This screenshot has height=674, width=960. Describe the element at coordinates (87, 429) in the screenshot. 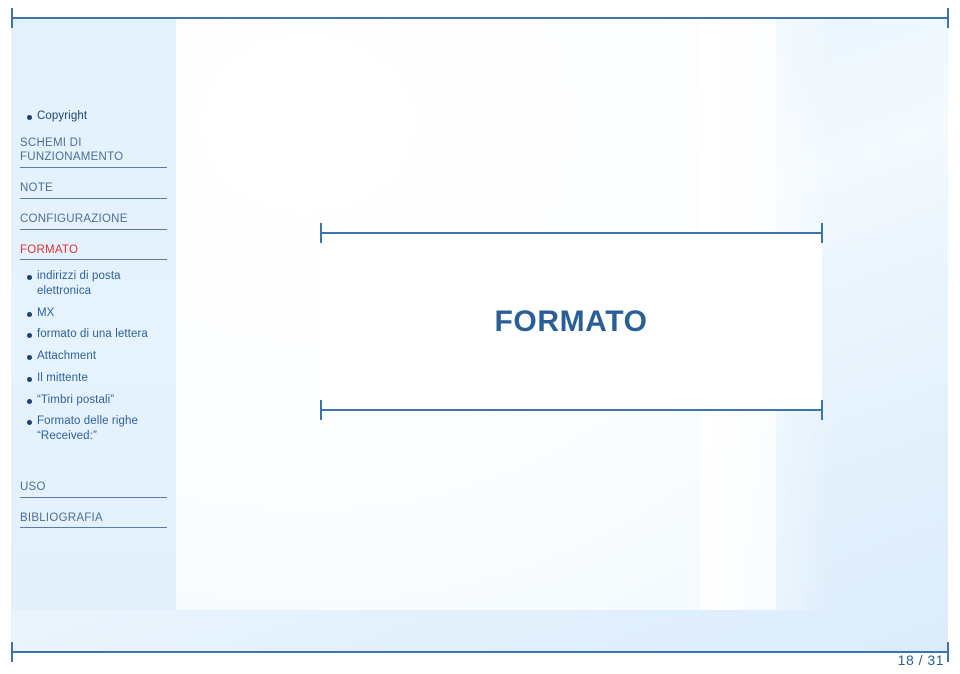

I see `sidebar-subitem-label: Formato delle righe “Received:”` at that location.